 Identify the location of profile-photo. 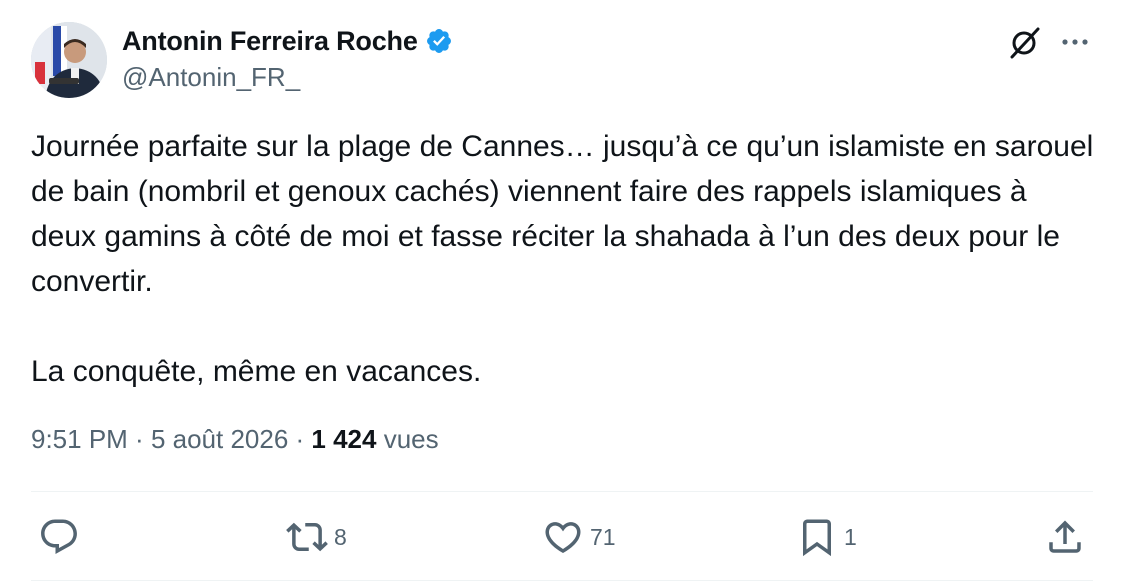
(69, 60).